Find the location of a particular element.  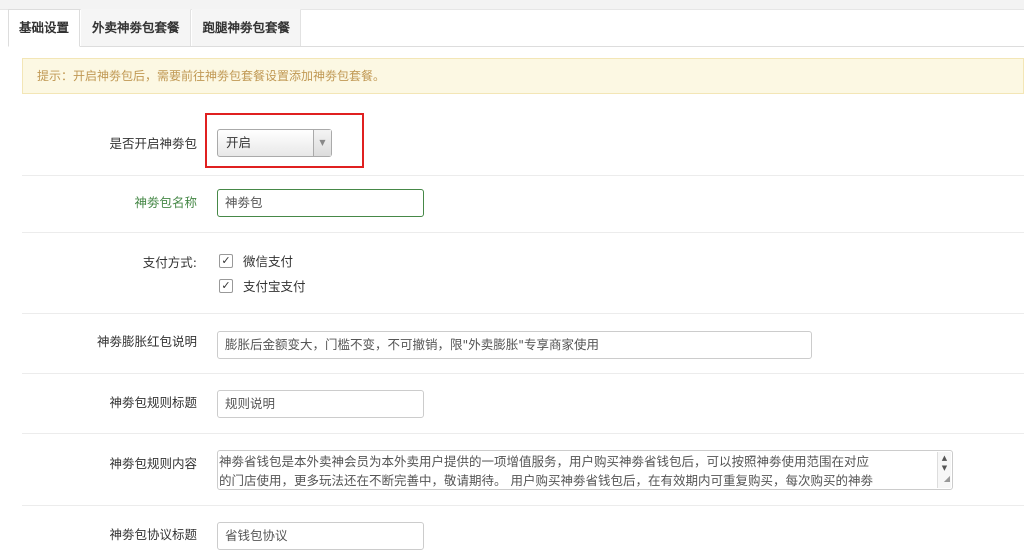

redpacket-desc-label: 神劵膨胀红包说明 is located at coordinates (146, 341).